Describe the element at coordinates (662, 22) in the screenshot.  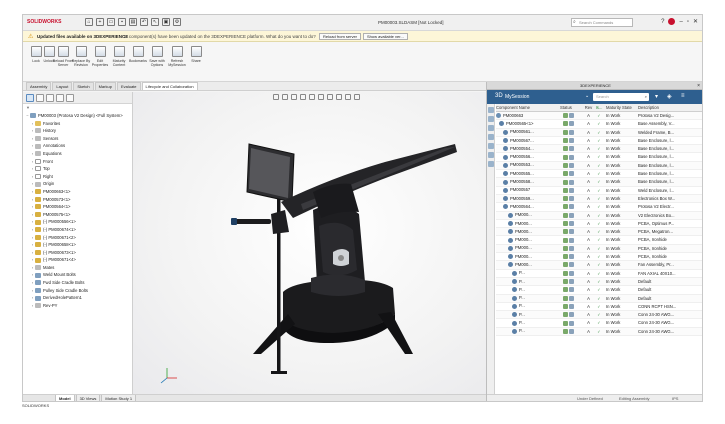
I see `help-icon: ?` at that location.